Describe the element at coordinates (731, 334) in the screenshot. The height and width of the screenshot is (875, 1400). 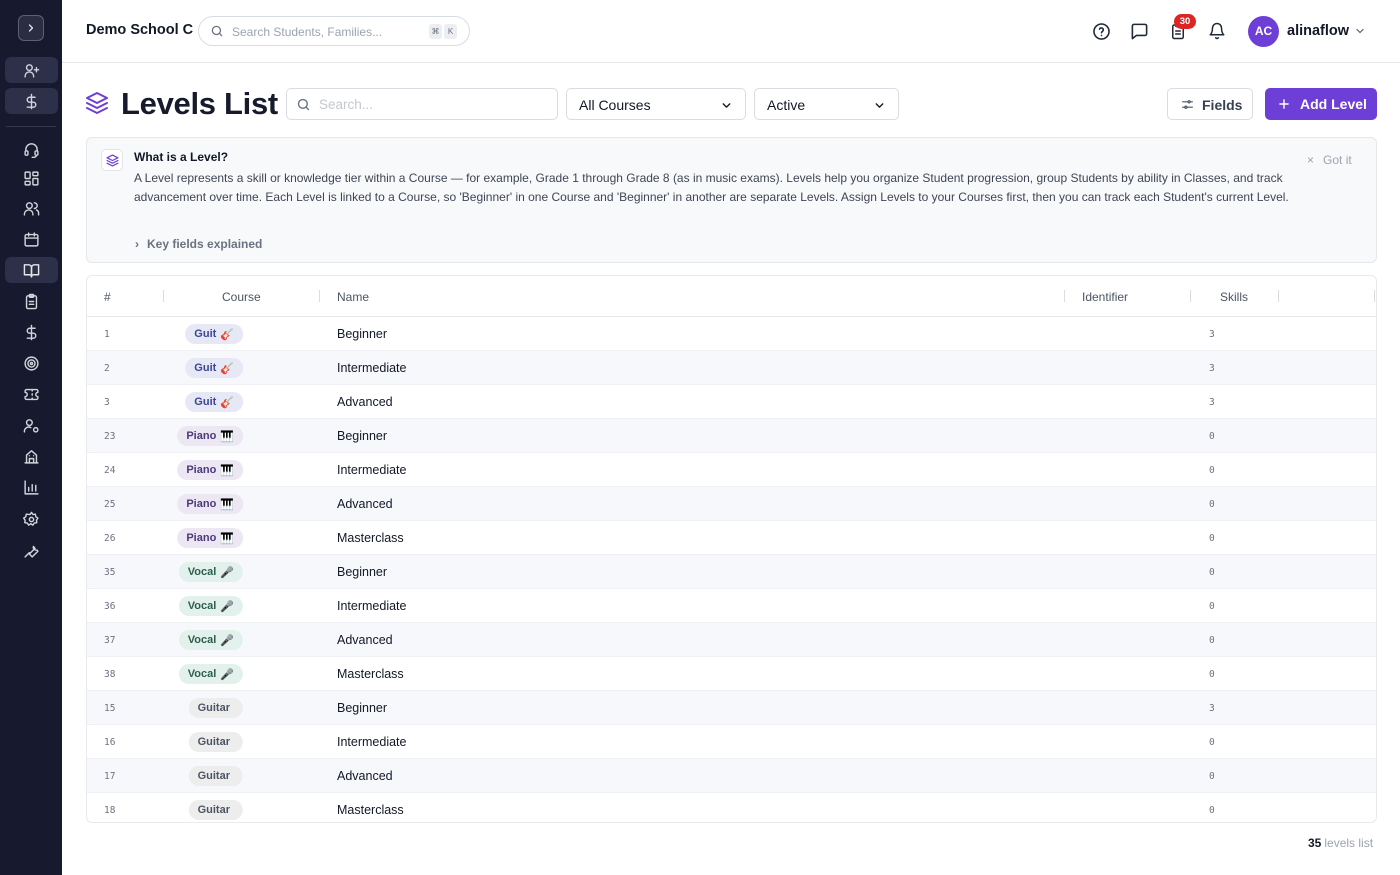
I see `table-row: 1 Guit 🎸 Beginner 3` at that location.